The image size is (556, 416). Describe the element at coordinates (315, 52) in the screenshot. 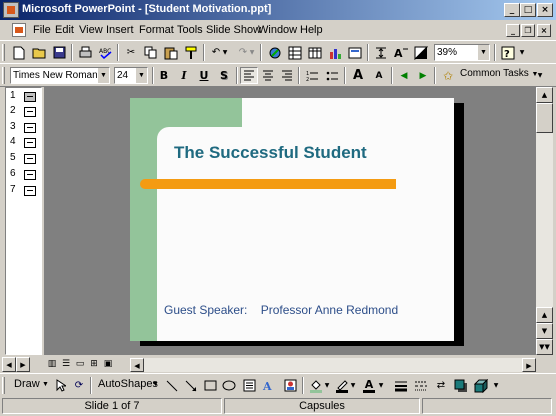

I see `insert-table-icon` at that location.